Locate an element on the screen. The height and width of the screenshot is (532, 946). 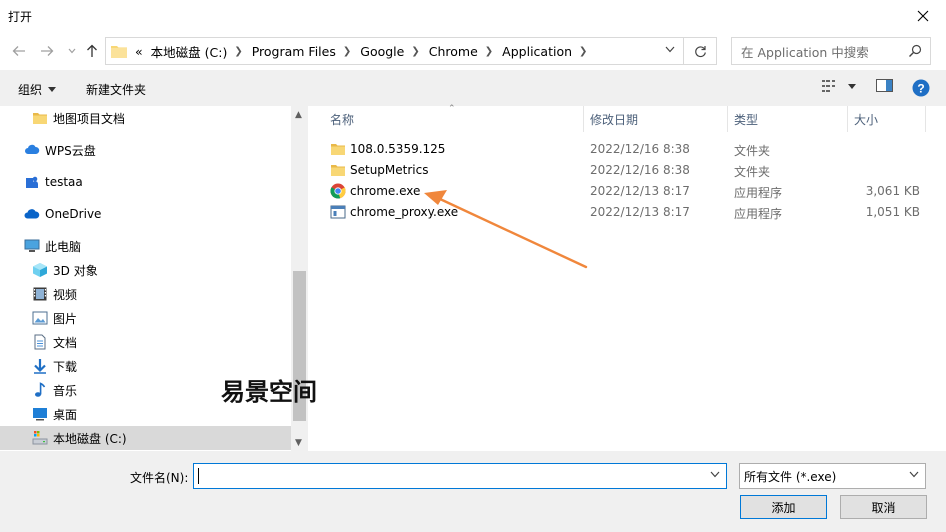
arrow-left-icon is located at coordinates (18, 51).